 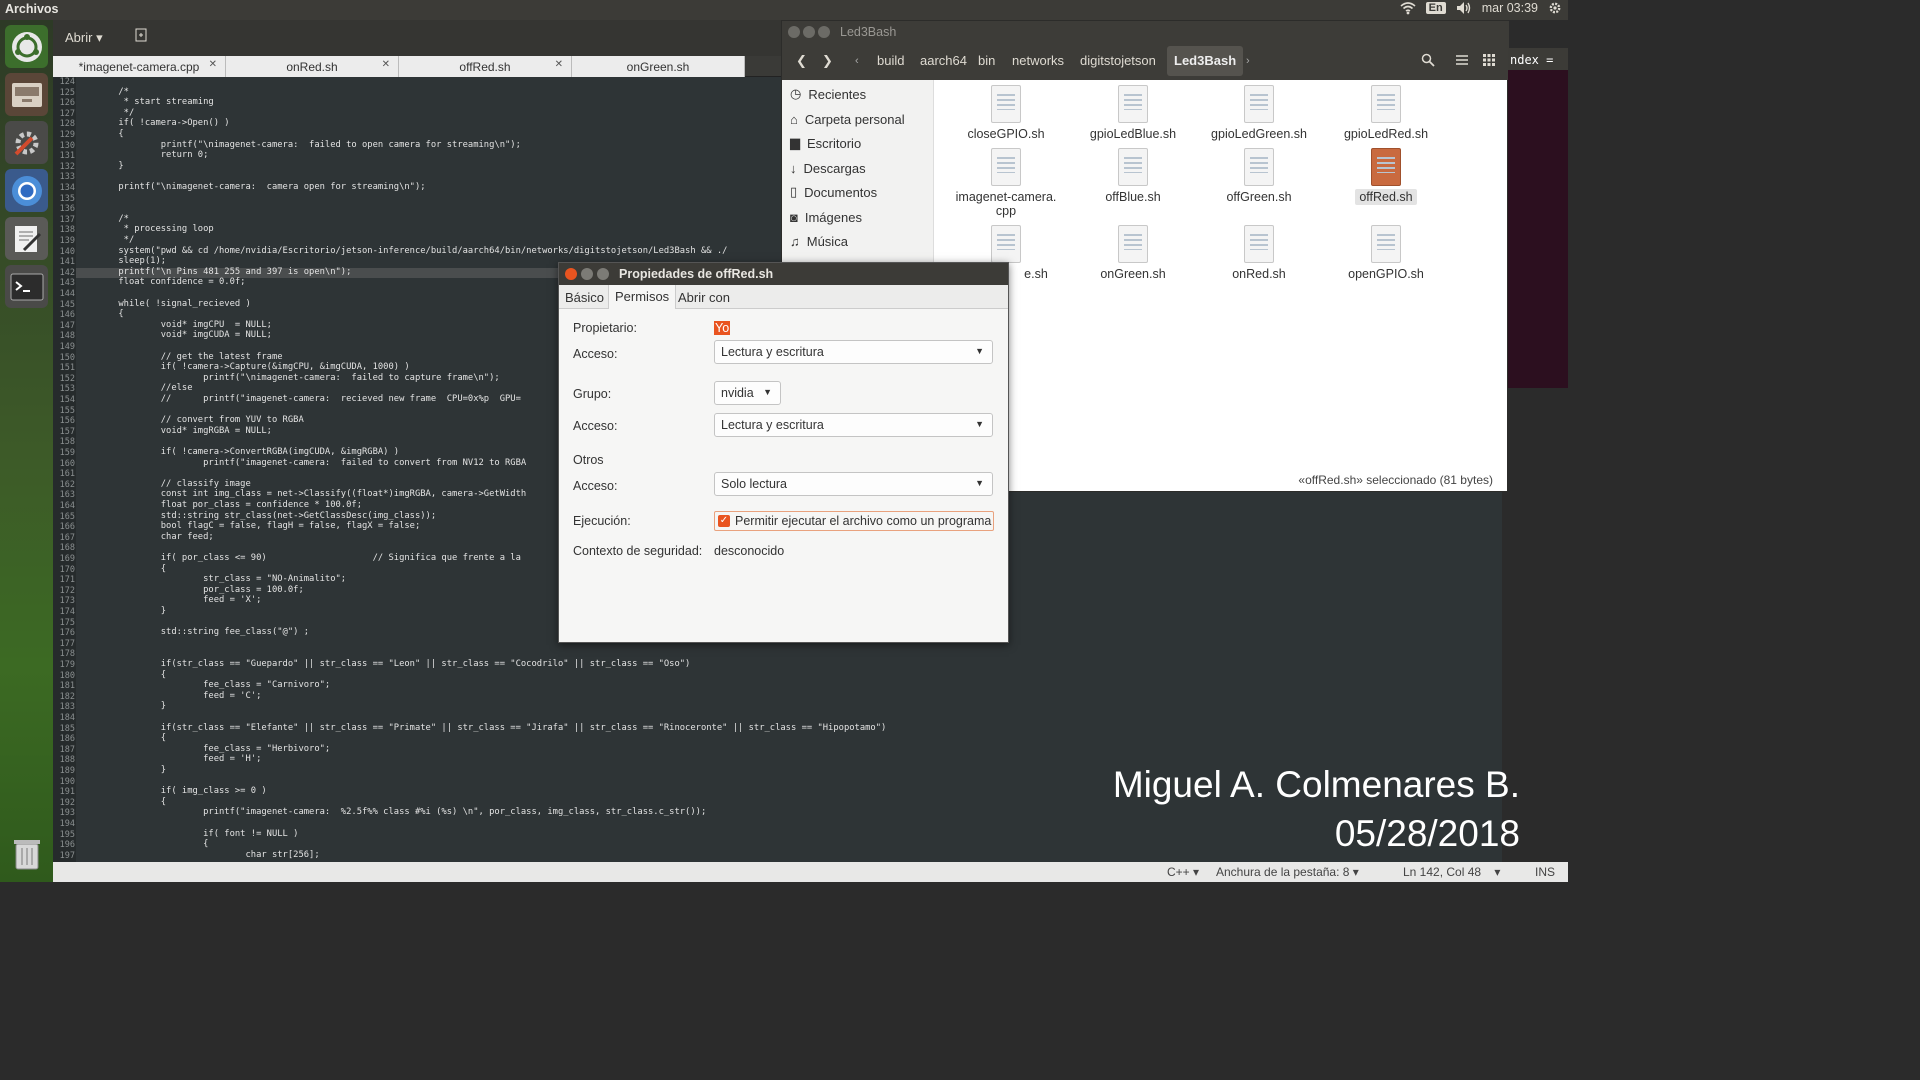 I want to click on code-line: float confidence = 0.0f;, so click(x=161, y=282).